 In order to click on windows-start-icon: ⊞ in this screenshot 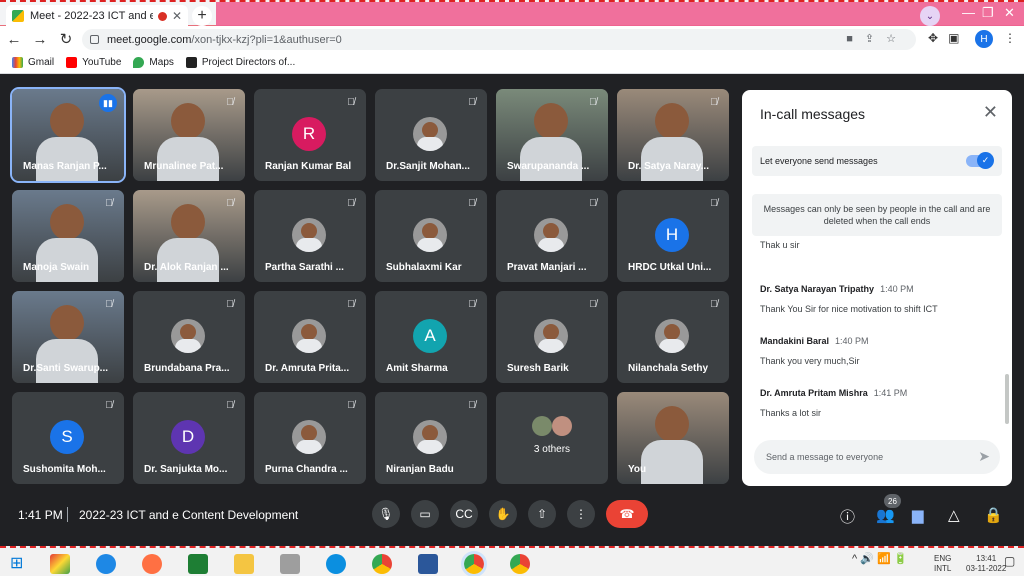, I will do `click(16, 563)`.